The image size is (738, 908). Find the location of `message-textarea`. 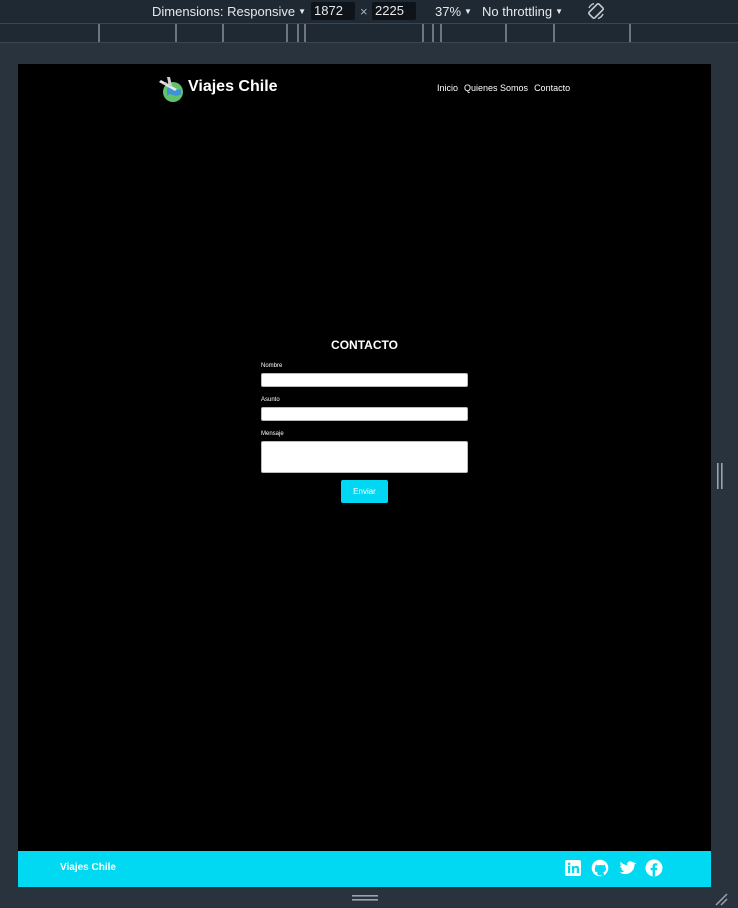

message-textarea is located at coordinates (364, 457).